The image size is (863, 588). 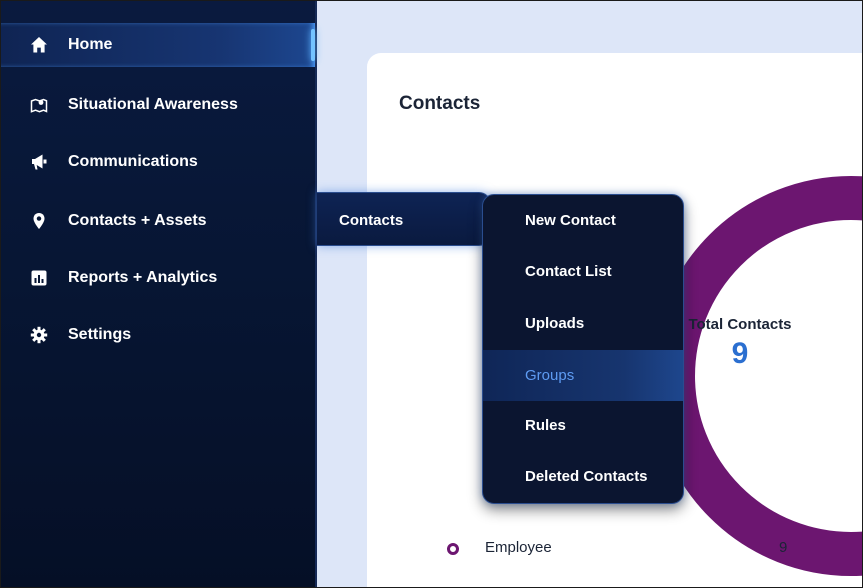 I want to click on total-contacts-label: Total Contacts, so click(x=740, y=324).